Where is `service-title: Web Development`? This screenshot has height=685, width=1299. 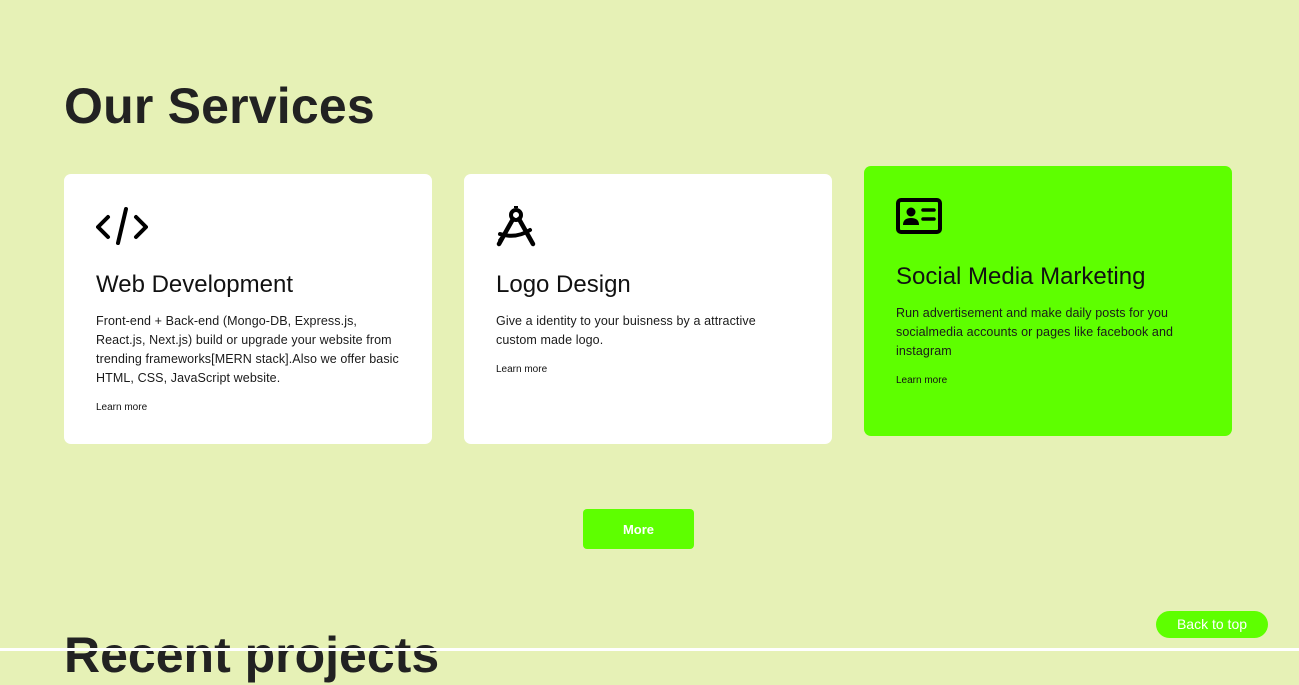 service-title: Web Development is located at coordinates (194, 284).